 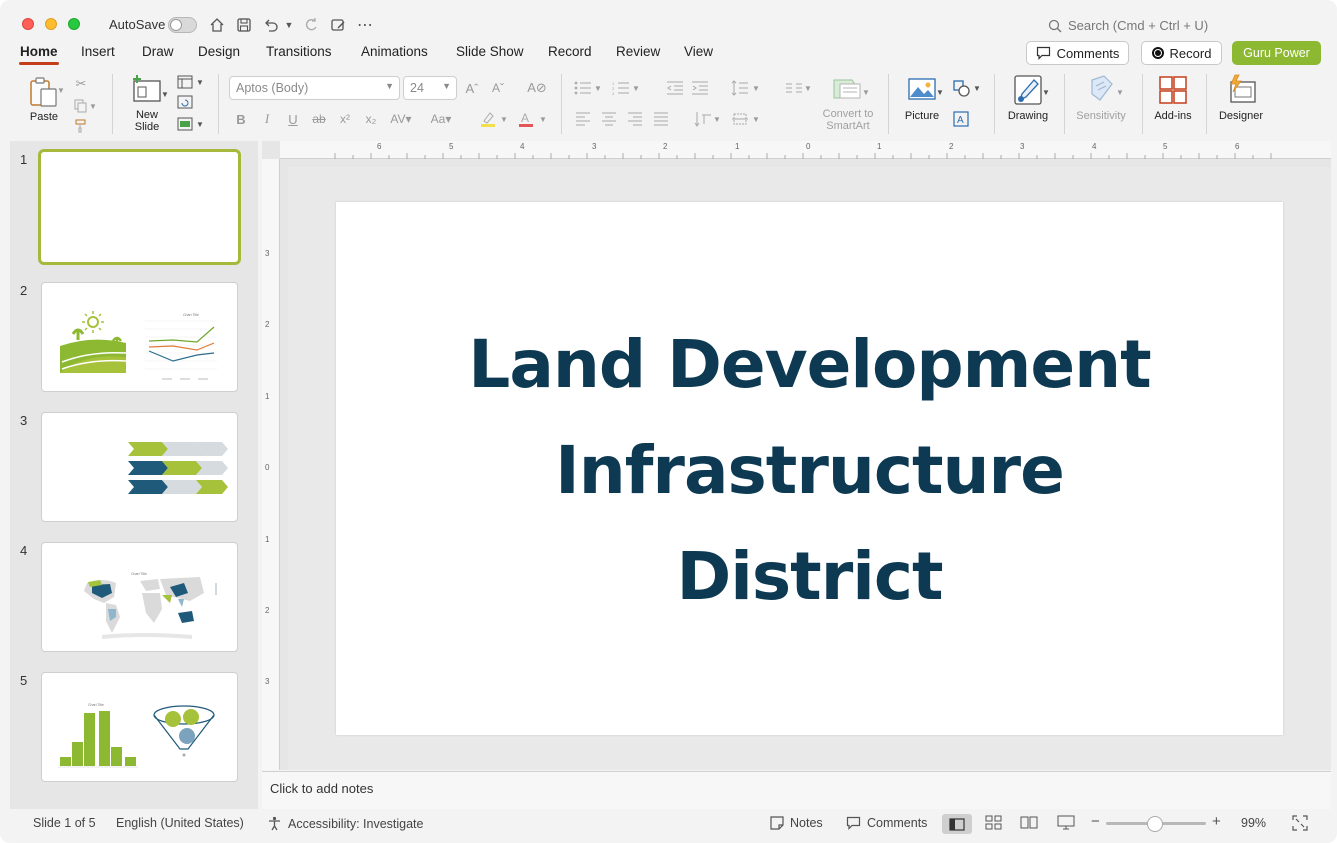 What do you see at coordinates (401, 119) in the screenshot?
I see `character-spacing-icon: AV▾` at bounding box center [401, 119].